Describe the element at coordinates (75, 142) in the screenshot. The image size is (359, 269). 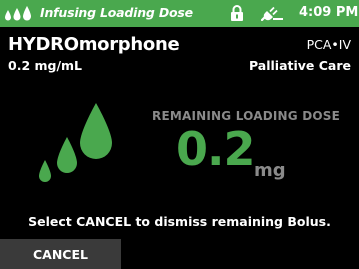
I see `bolus-drops-icon` at that location.